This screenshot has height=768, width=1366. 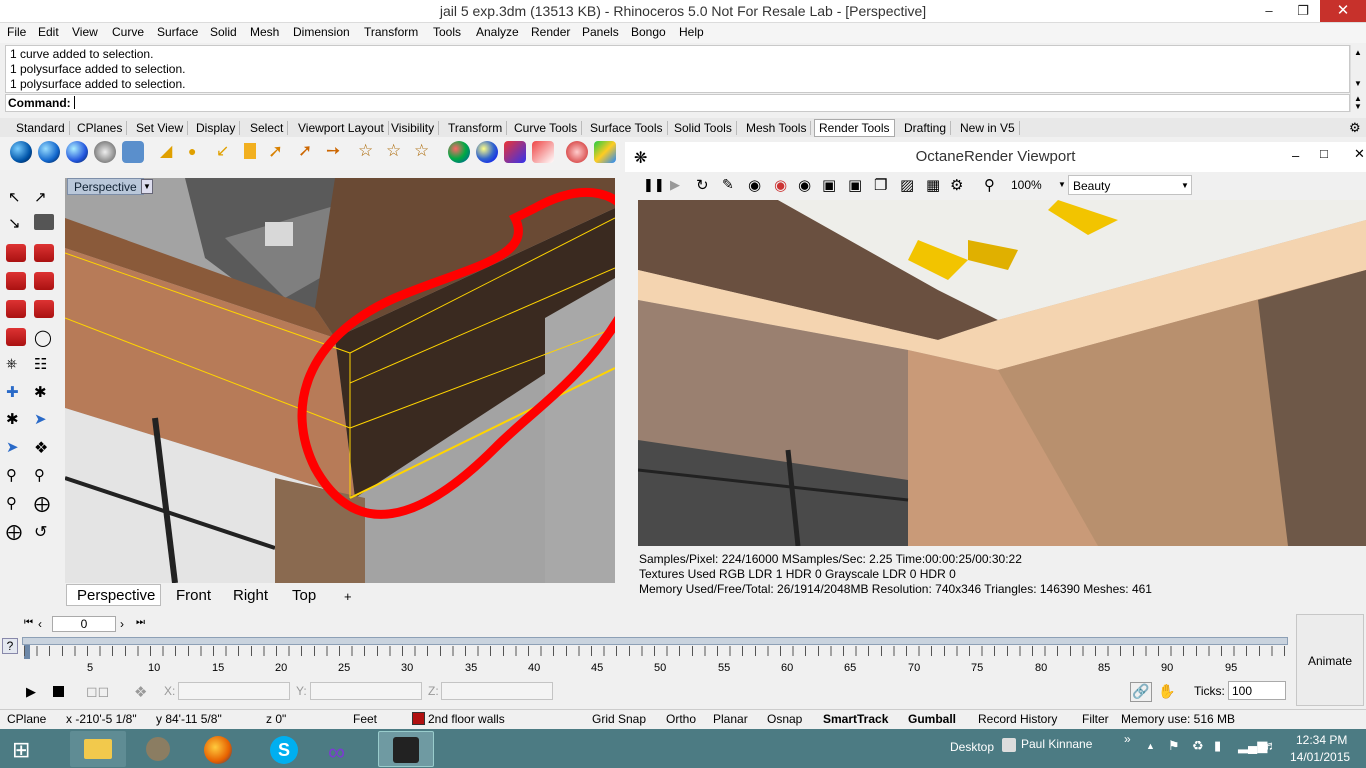 I want to click on key-tool-icon: ◻◻, so click(x=97, y=691).